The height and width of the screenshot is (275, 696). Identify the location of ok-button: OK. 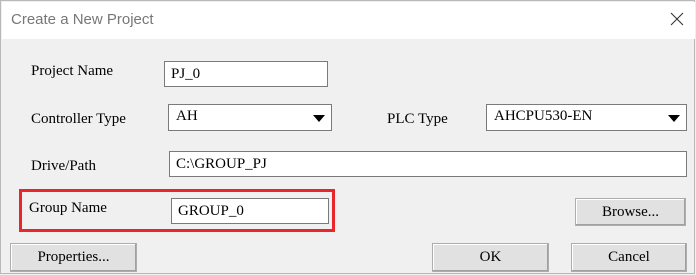
(490, 257).